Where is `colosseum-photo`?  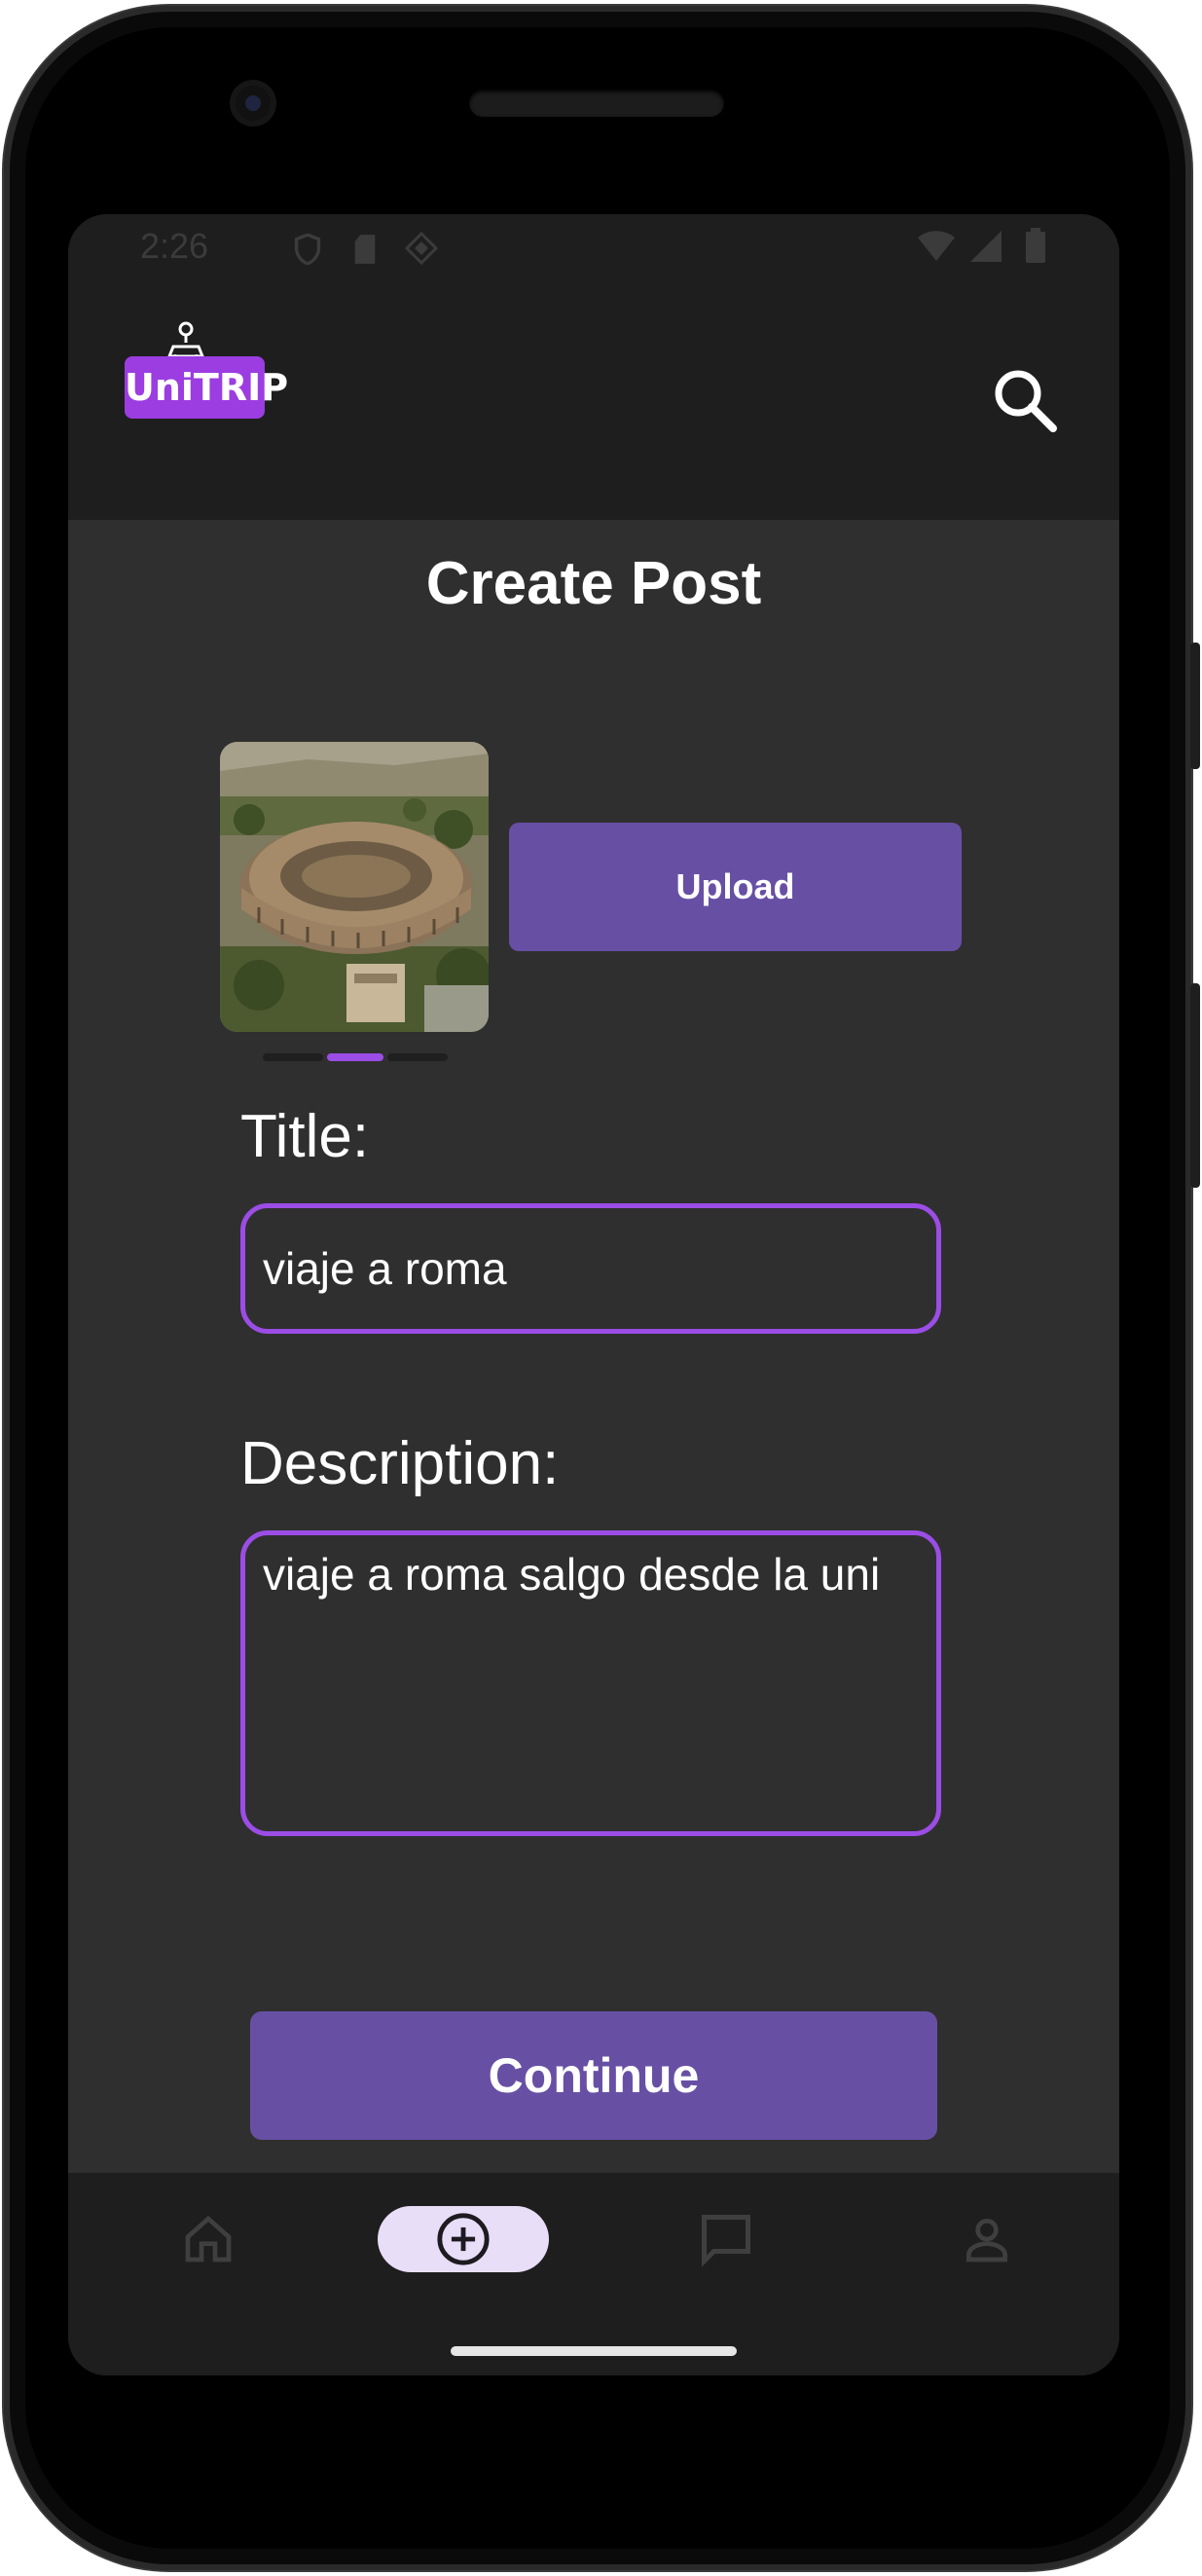 colosseum-photo is located at coordinates (354, 887).